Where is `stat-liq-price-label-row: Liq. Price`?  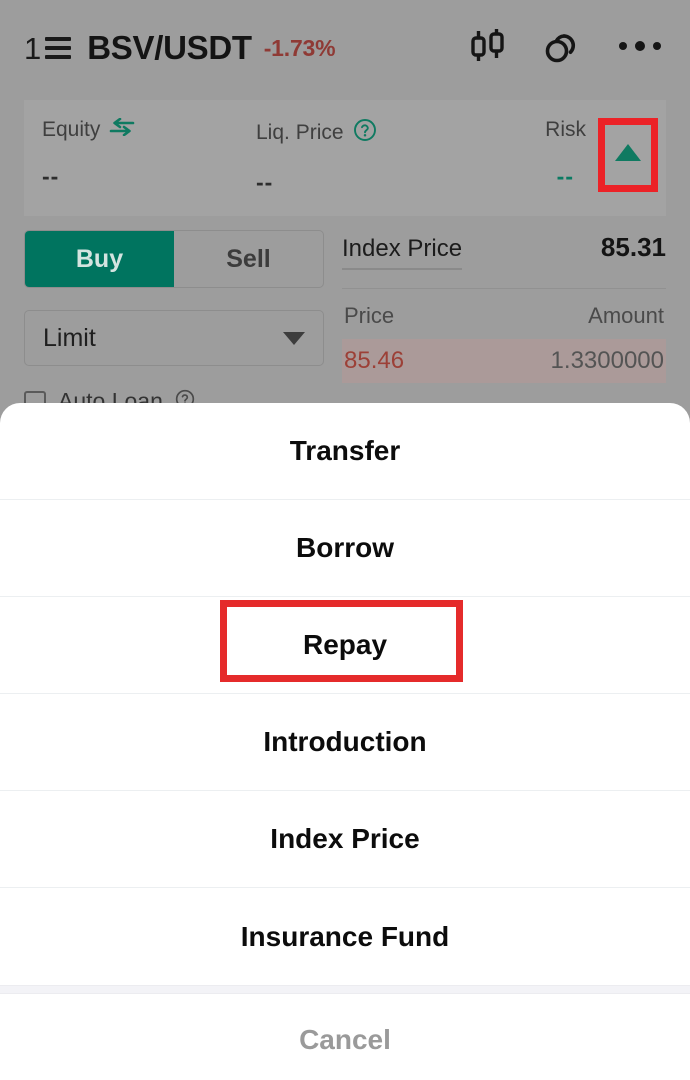
stat-liq-price-label-row: Liq. Price is located at coordinates (345, 132).